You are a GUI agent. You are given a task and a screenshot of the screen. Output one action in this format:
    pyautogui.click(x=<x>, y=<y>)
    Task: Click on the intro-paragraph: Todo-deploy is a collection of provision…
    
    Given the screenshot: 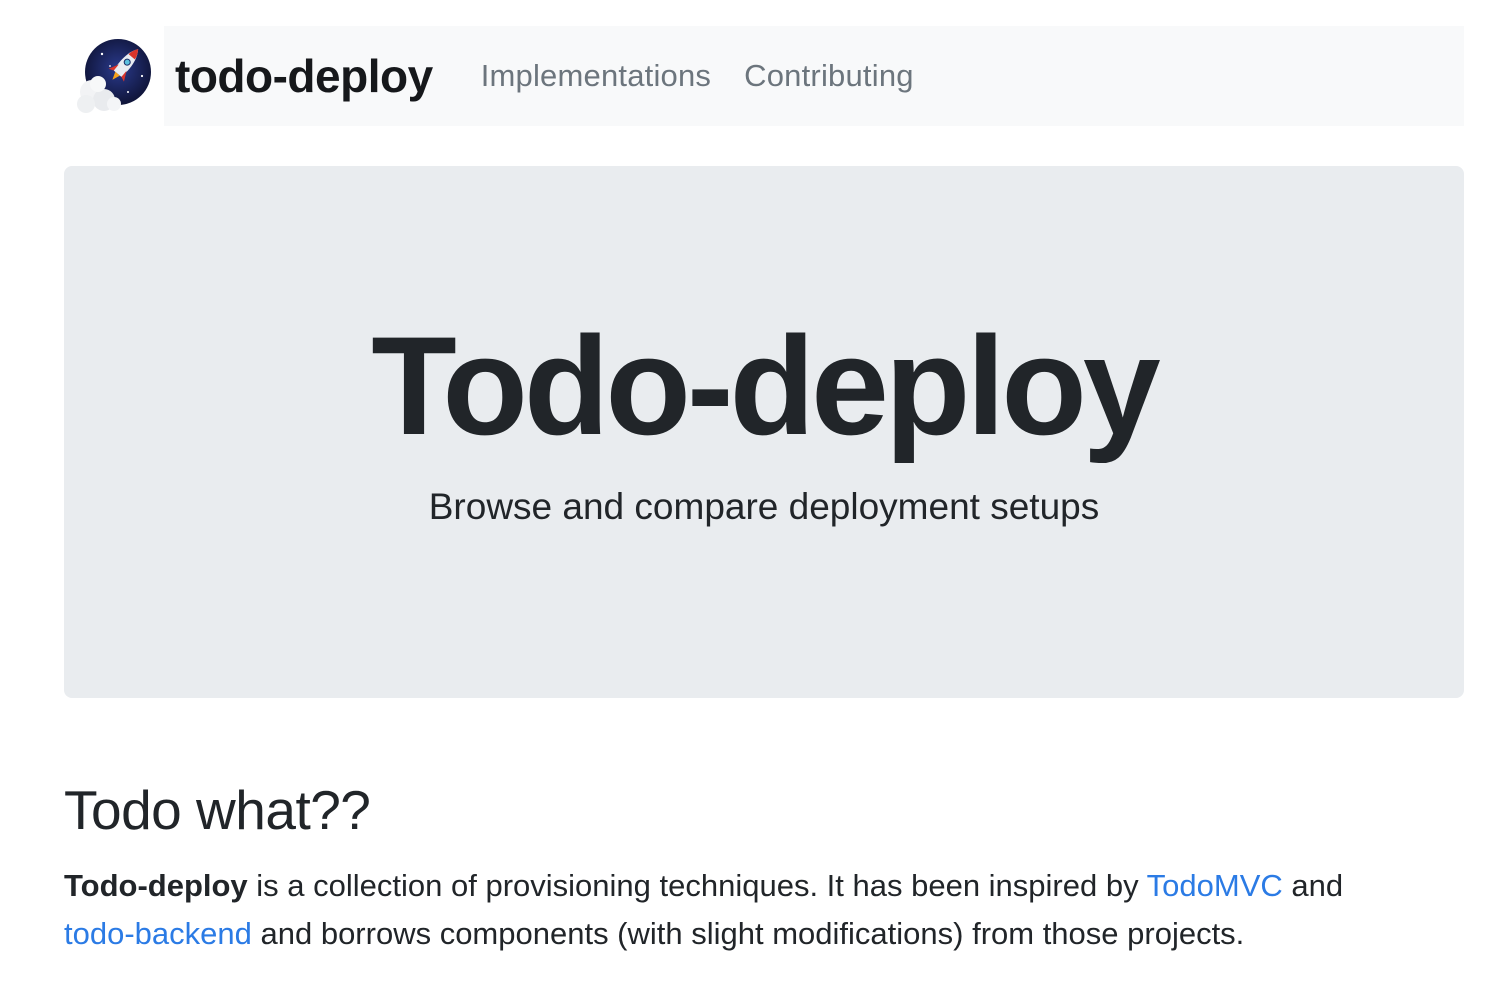 What is the action you would take?
    pyautogui.click(x=764, y=910)
    